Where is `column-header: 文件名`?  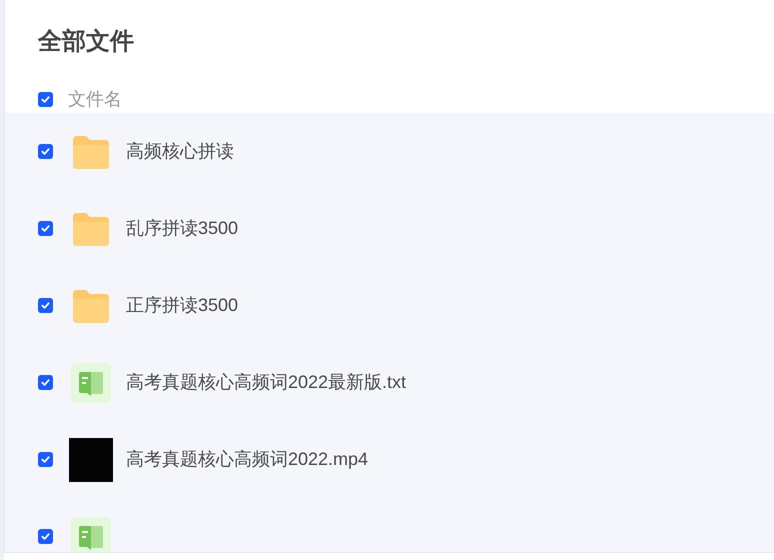
column-header: 文件名 is located at coordinates (95, 99).